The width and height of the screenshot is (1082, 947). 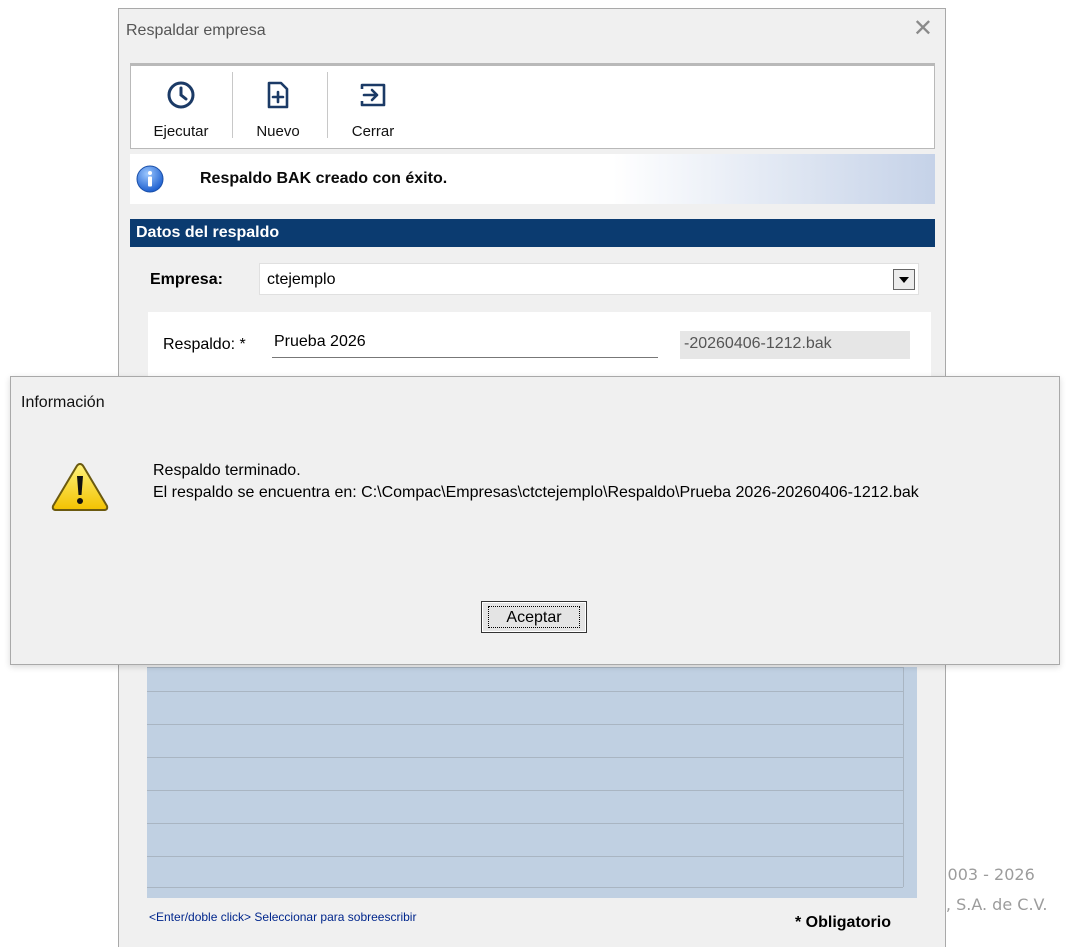 What do you see at coordinates (843, 922) in the screenshot?
I see `required-note: * Obligatorio` at bounding box center [843, 922].